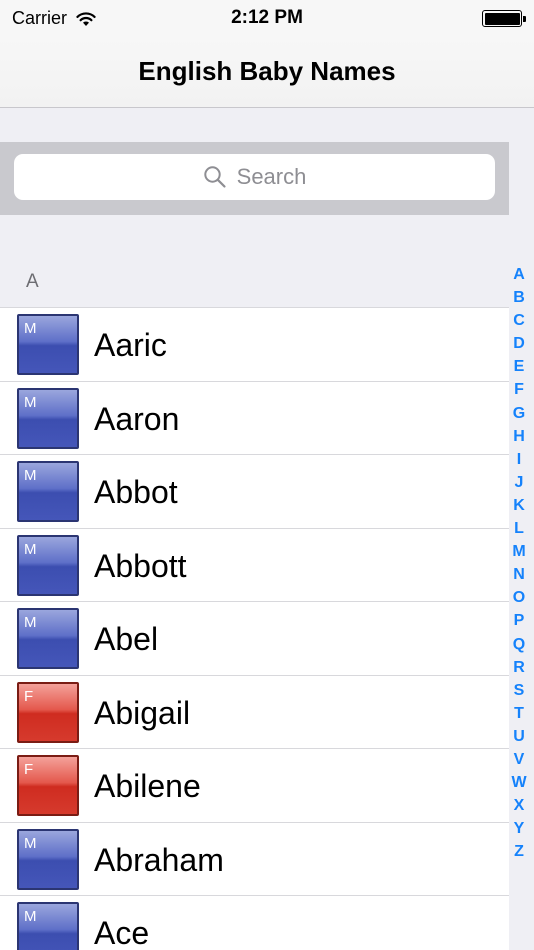 This screenshot has height=950, width=534. I want to click on index-letter: L, so click(519, 528).